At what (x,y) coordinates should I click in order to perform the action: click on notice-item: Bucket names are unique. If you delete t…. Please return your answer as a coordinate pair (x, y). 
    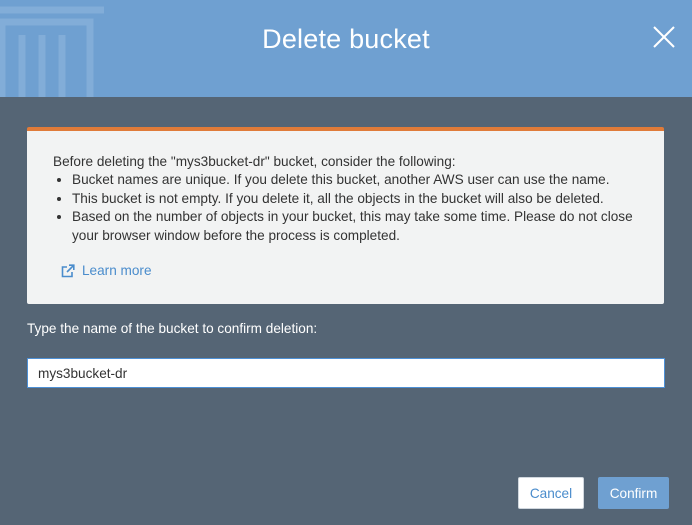
    Looking at the image, I should click on (356, 180).